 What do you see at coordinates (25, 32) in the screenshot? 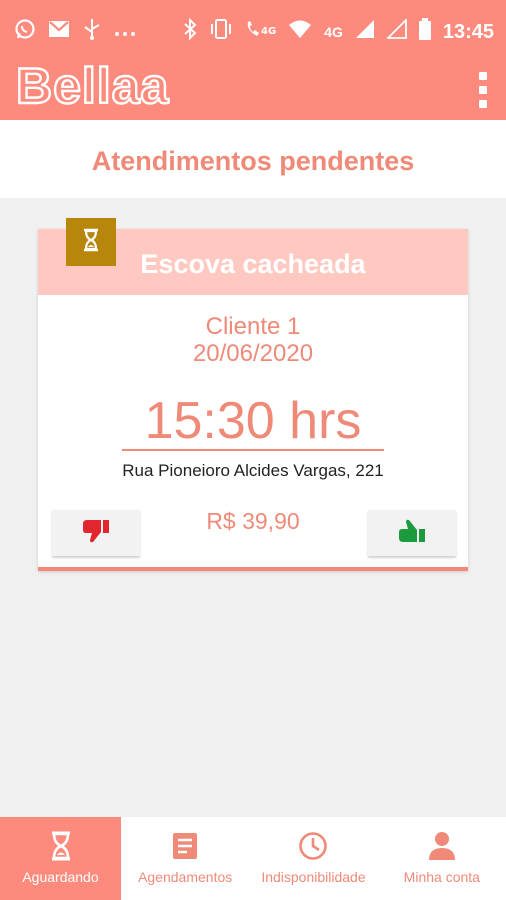
I see `whatsapp-icon` at bounding box center [25, 32].